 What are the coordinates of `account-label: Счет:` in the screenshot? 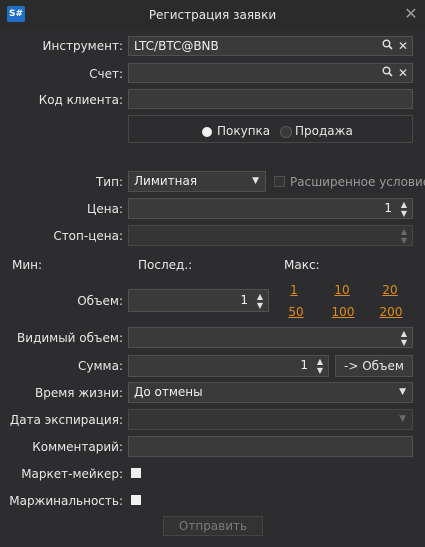 It's located at (106, 74).